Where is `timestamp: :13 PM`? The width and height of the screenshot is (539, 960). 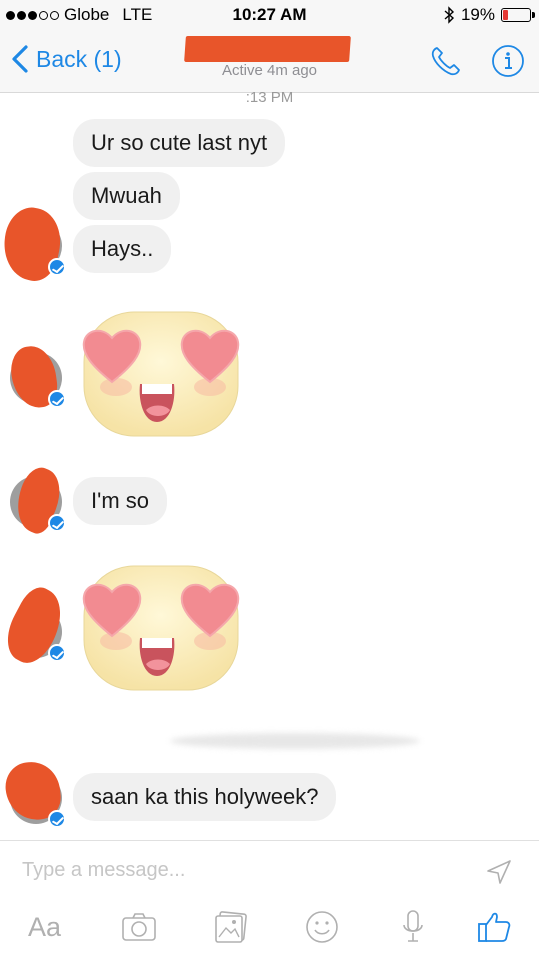
timestamp: :13 PM is located at coordinates (269, 97).